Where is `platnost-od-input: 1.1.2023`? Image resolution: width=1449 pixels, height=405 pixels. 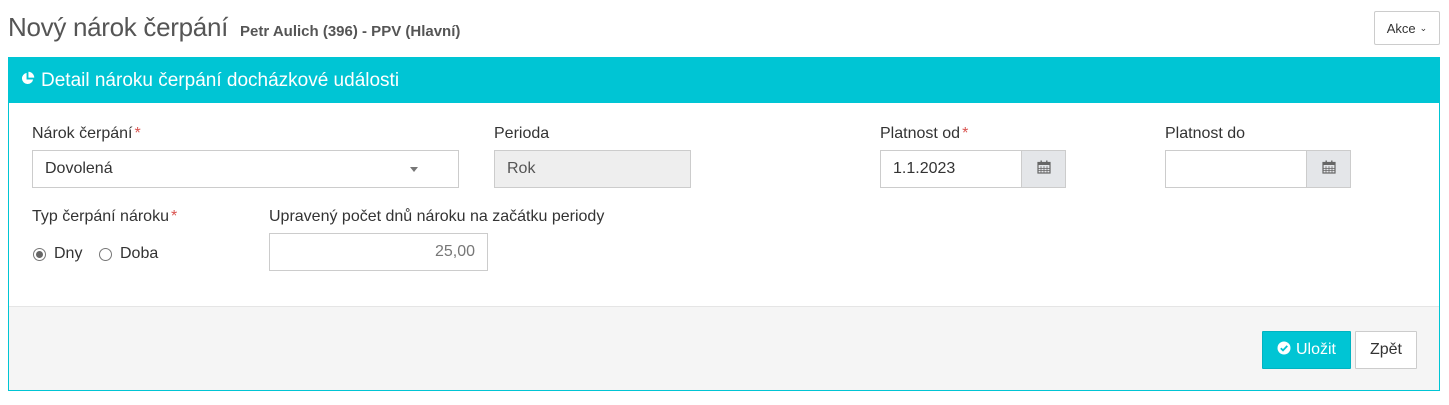
platnost-od-input: 1.1.2023 is located at coordinates (951, 169).